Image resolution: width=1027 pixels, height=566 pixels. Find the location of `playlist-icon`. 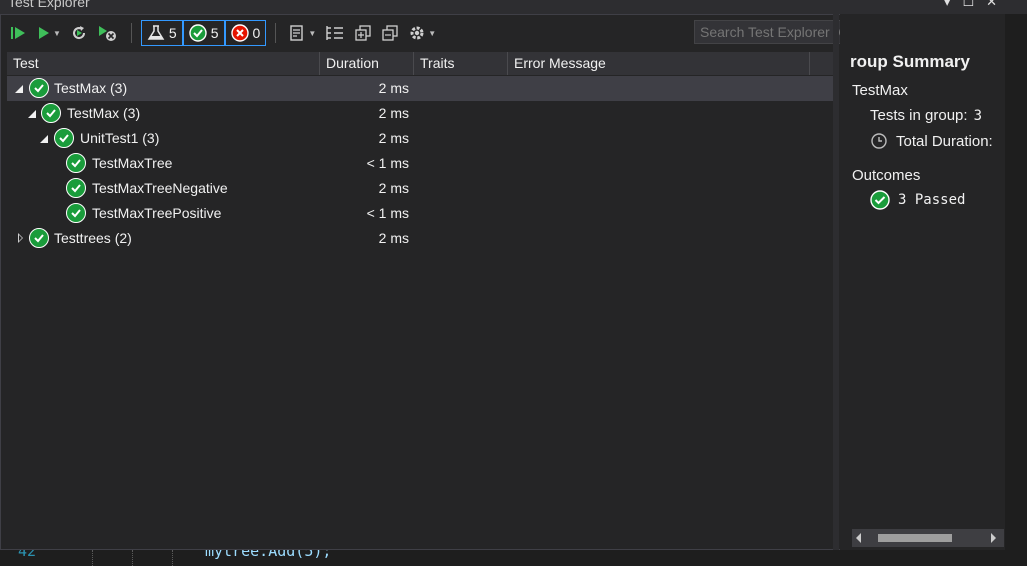

playlist-icon is located at coordinates (297, 33).